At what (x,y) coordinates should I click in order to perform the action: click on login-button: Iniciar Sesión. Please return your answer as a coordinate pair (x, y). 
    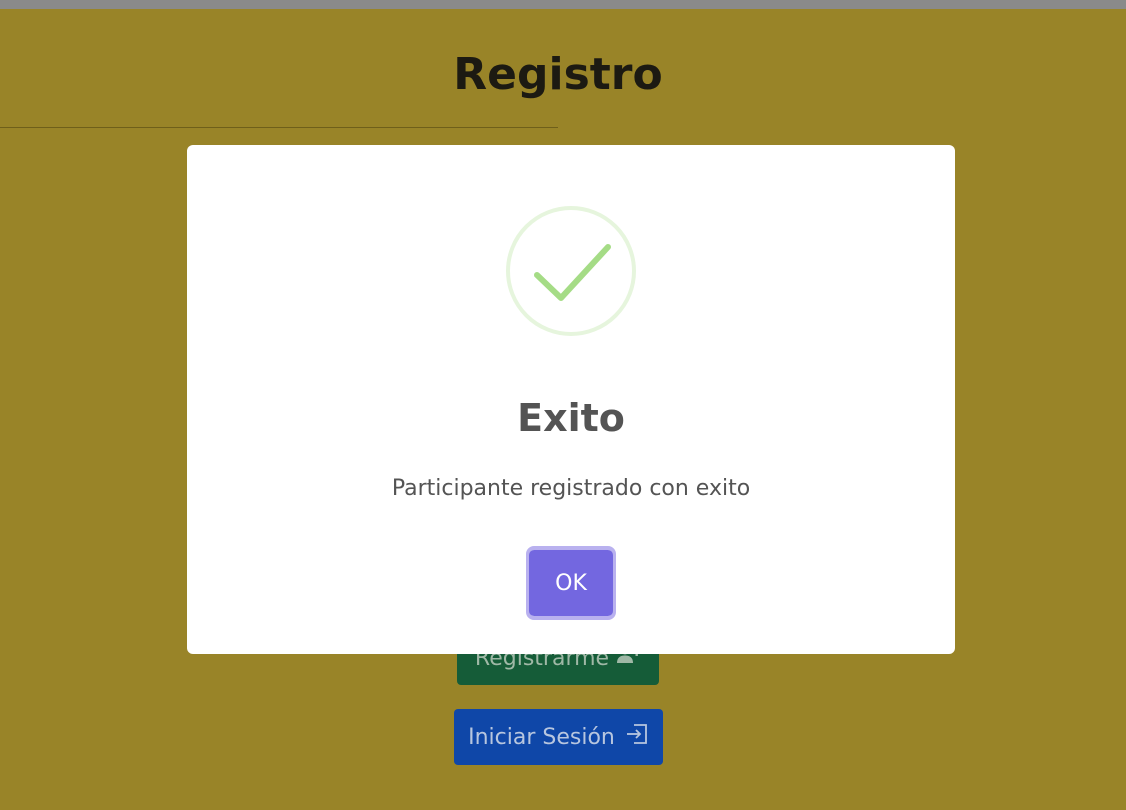
    Looking at the image, I should click on (558, 737).